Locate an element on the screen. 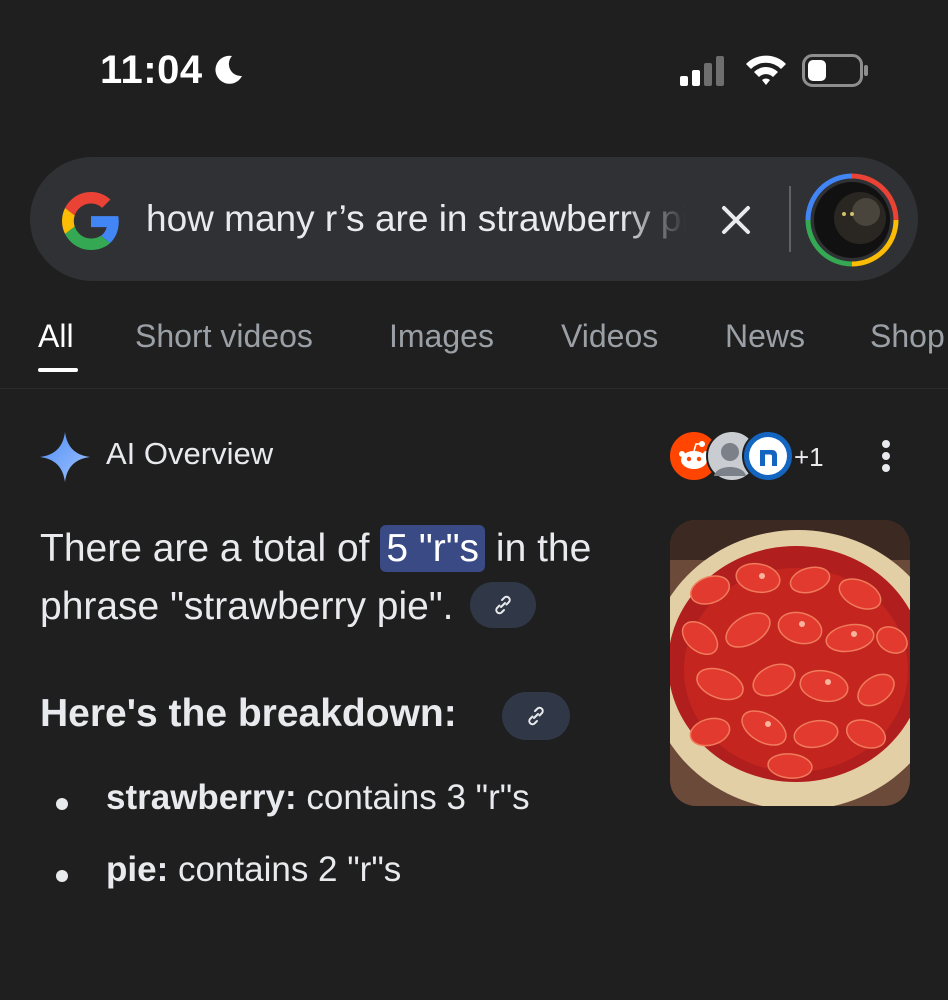 The height and width of the screenshot is (1000, 948). lens-avatar-icon is located at coordinates (852, 220).